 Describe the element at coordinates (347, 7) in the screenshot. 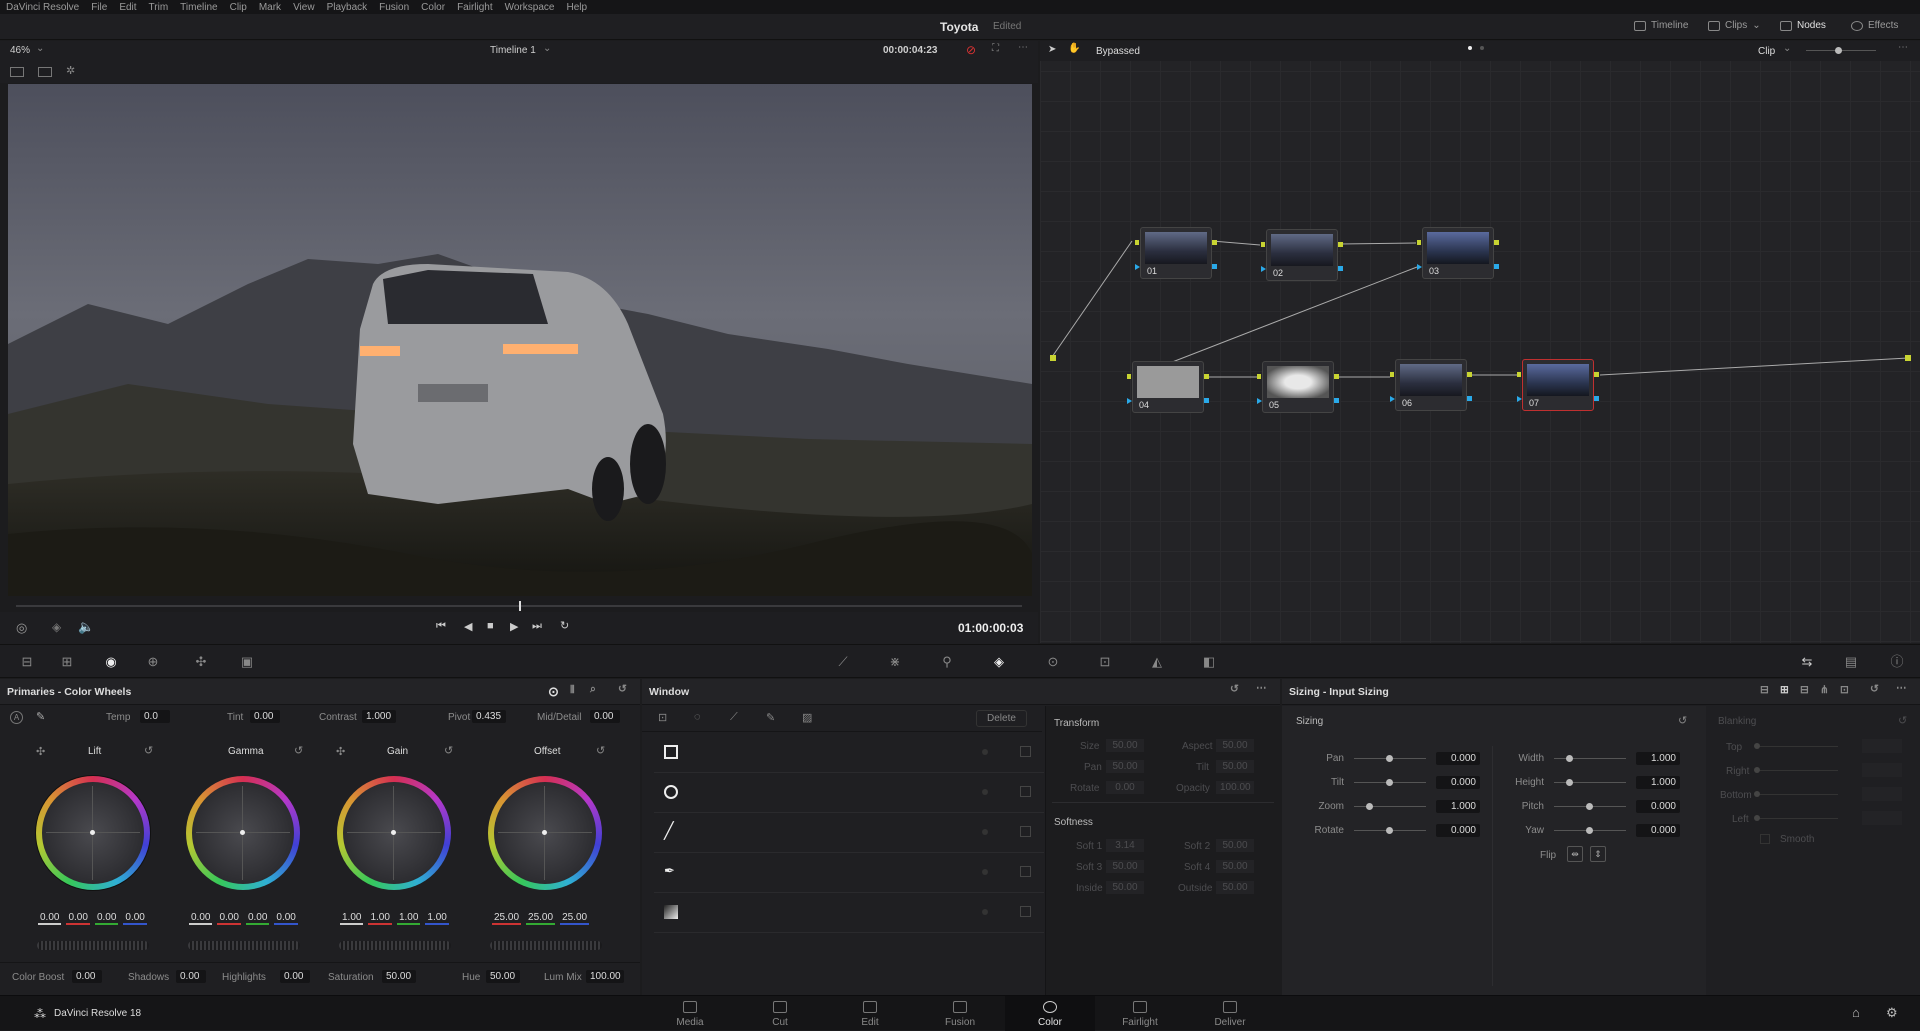

I see `menu-playback: Playback` at that location.